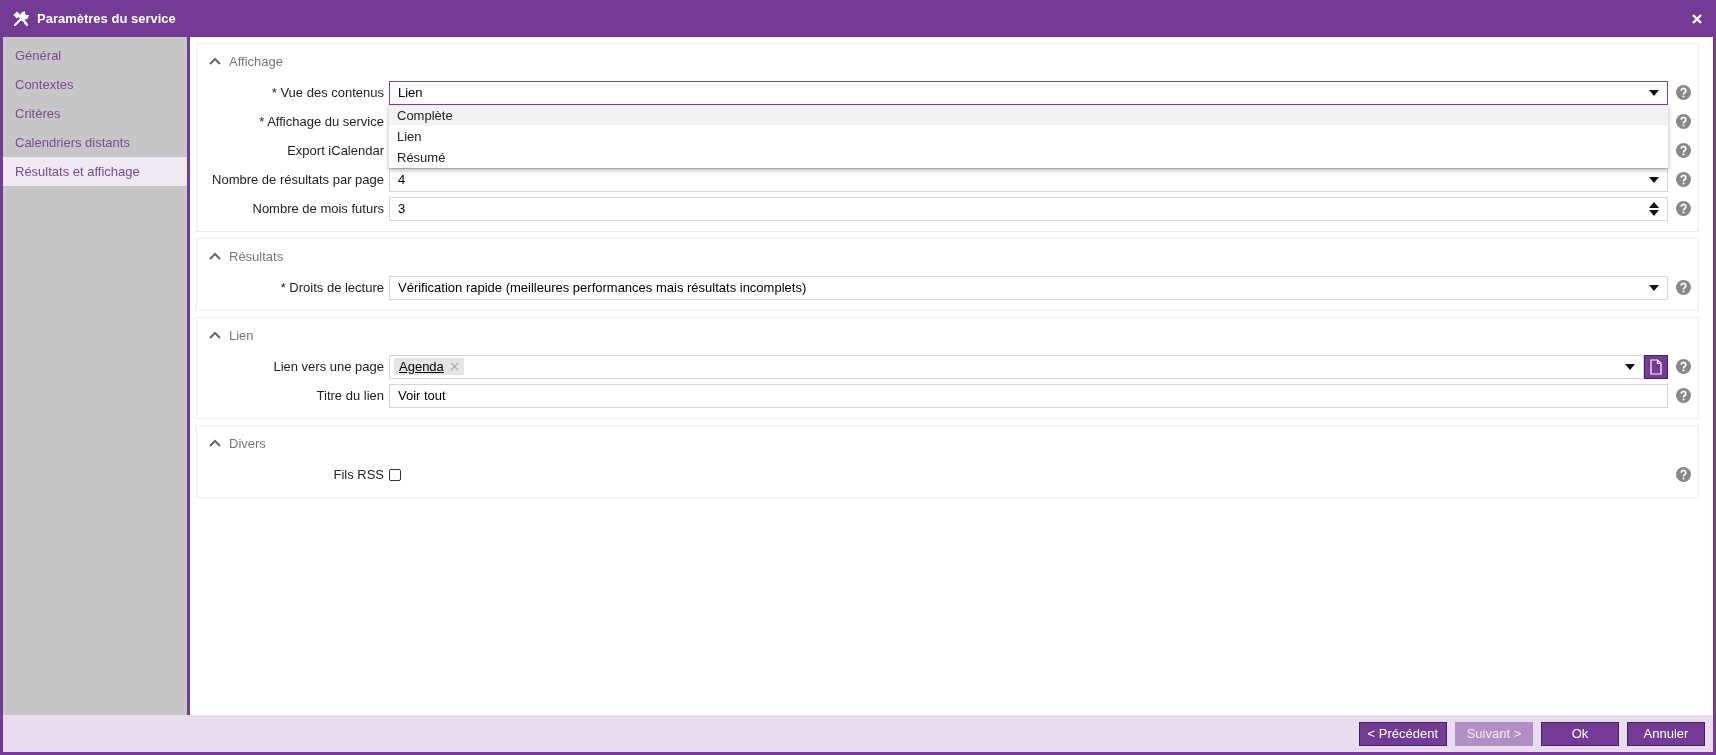 The width and height of the screenshot is (1716, 755). I want to click on field-label: Export iCalendar, so click(335, 150).